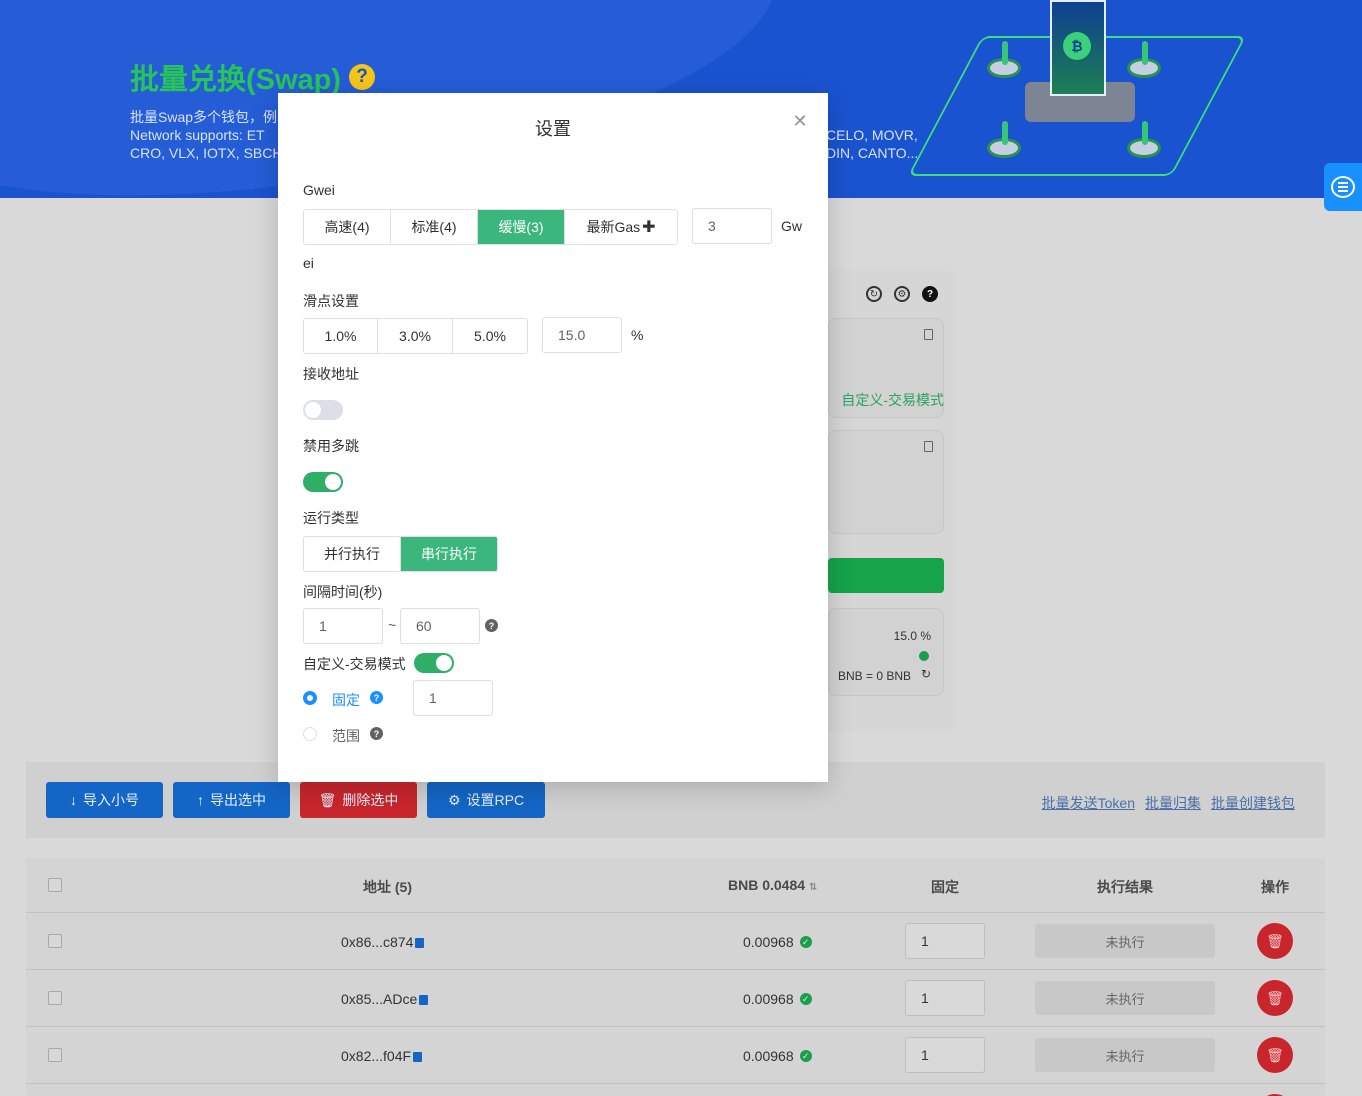  Describe the element at coordinates (323, 410) in the screenshot. I see `receive-address-toggle` at that location.